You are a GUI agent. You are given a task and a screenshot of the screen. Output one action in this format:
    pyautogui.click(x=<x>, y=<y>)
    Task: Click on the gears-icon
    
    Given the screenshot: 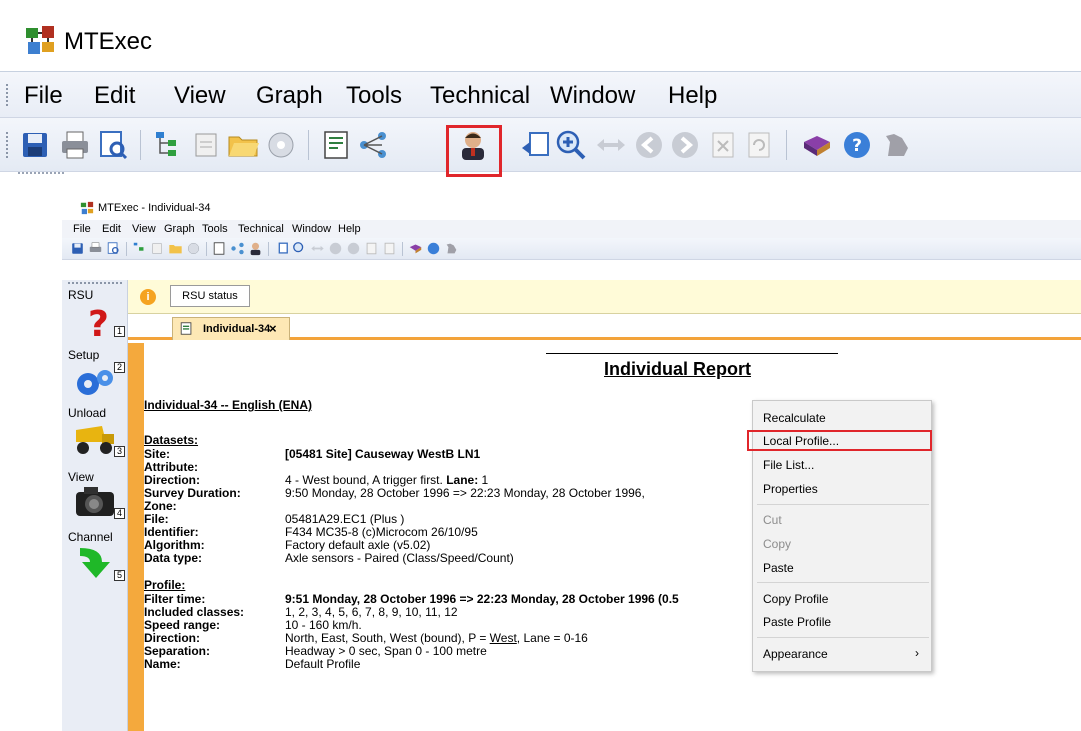 What is the action you would take?
    pyautogui.click(x=95, y=382)
    